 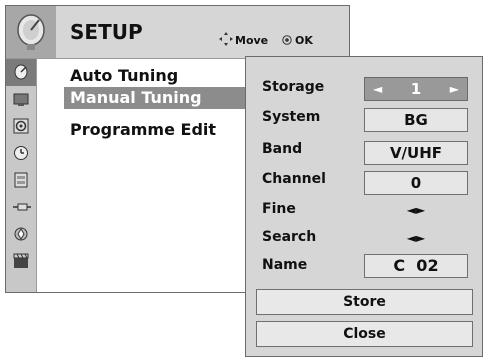 I want to click on storage-value: 1, so click(x=416, y=89).